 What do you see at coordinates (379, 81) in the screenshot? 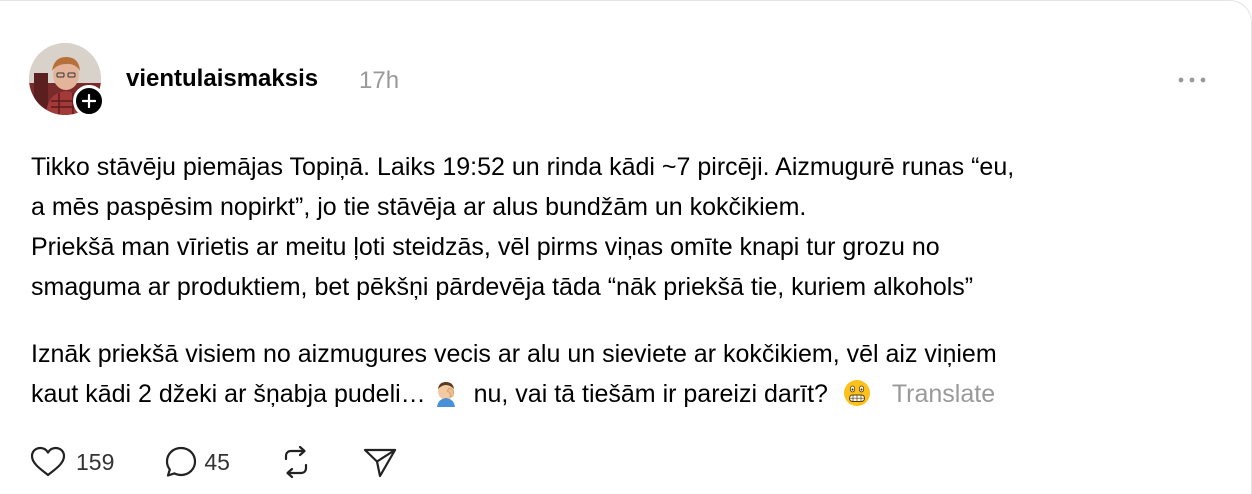
I see `post-time: 17h` at bounding box center [379, 81].